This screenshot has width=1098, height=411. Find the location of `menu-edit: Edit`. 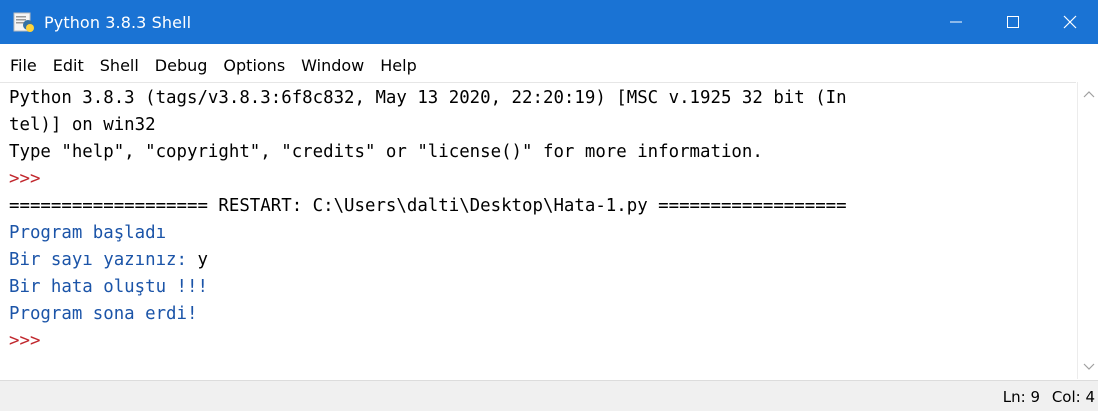

menu-edit: Edit is located at coordinates (68, 65).